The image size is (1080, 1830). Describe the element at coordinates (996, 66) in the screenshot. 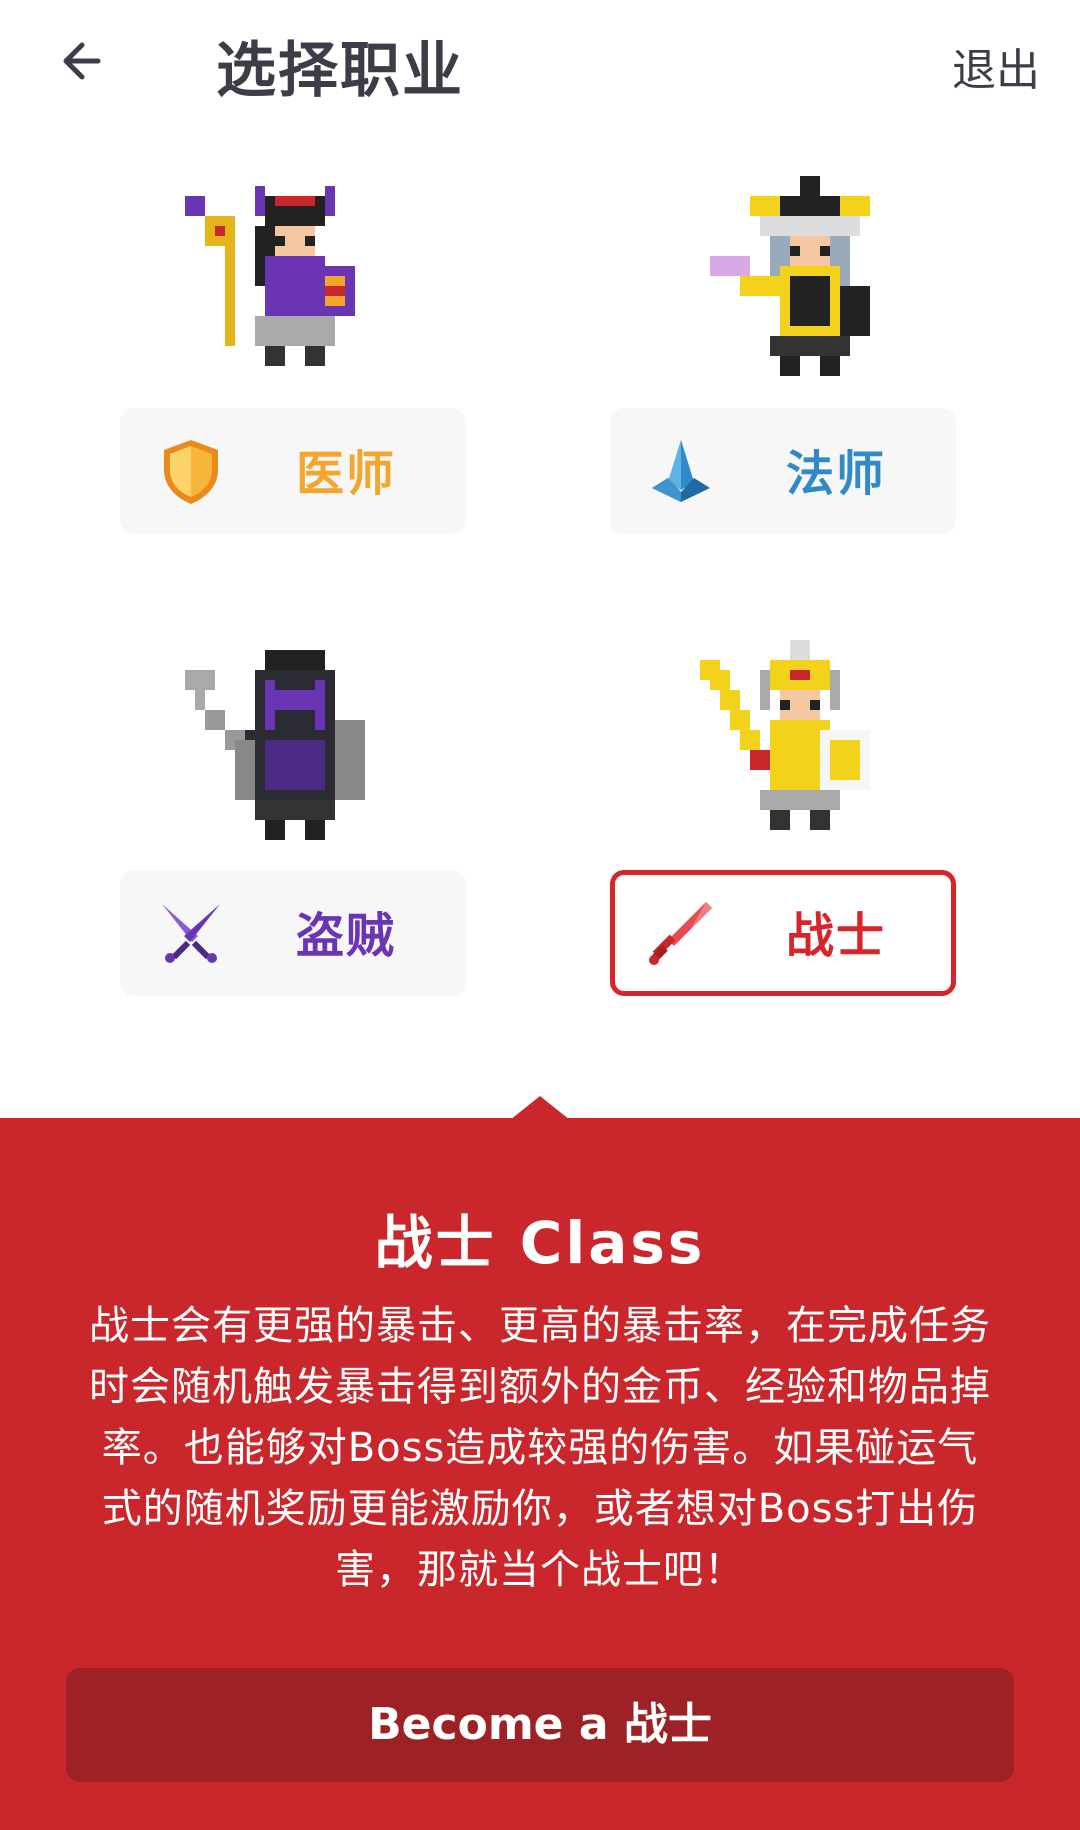

I see `exit-button: 退出` at that location.